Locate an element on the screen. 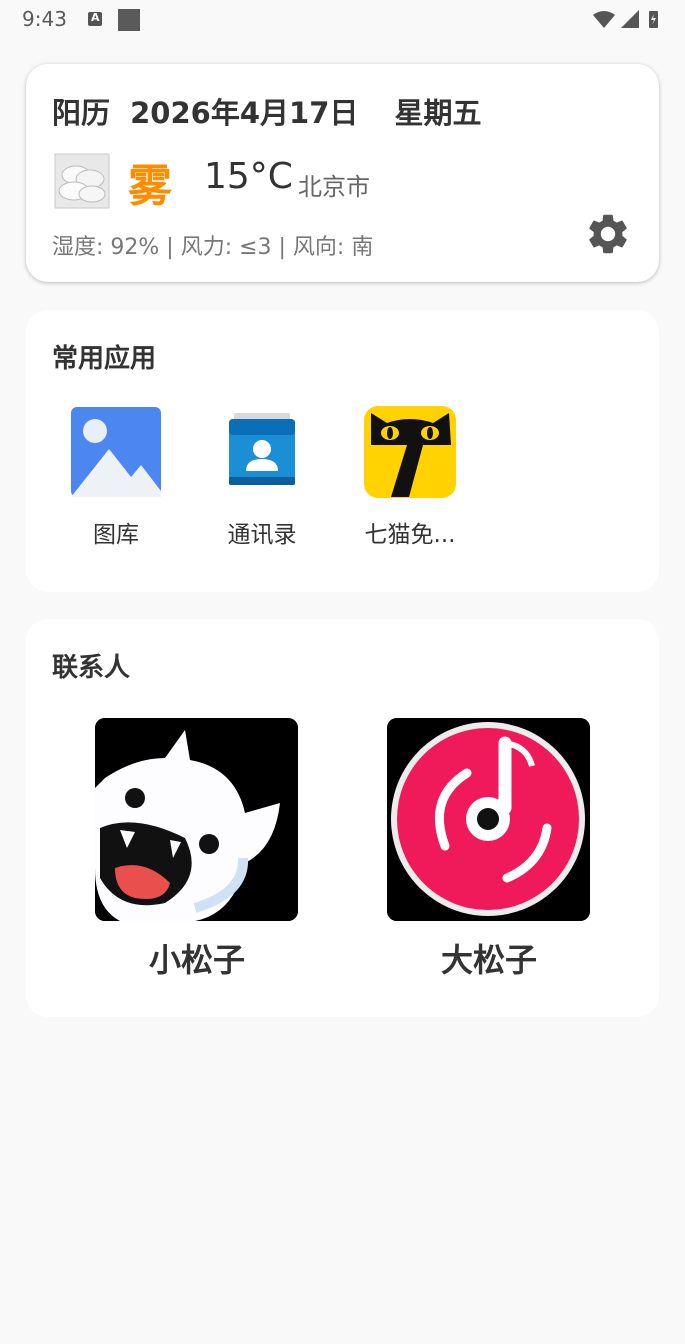  notification-a-icon: A is located at coordinates (95, 18).